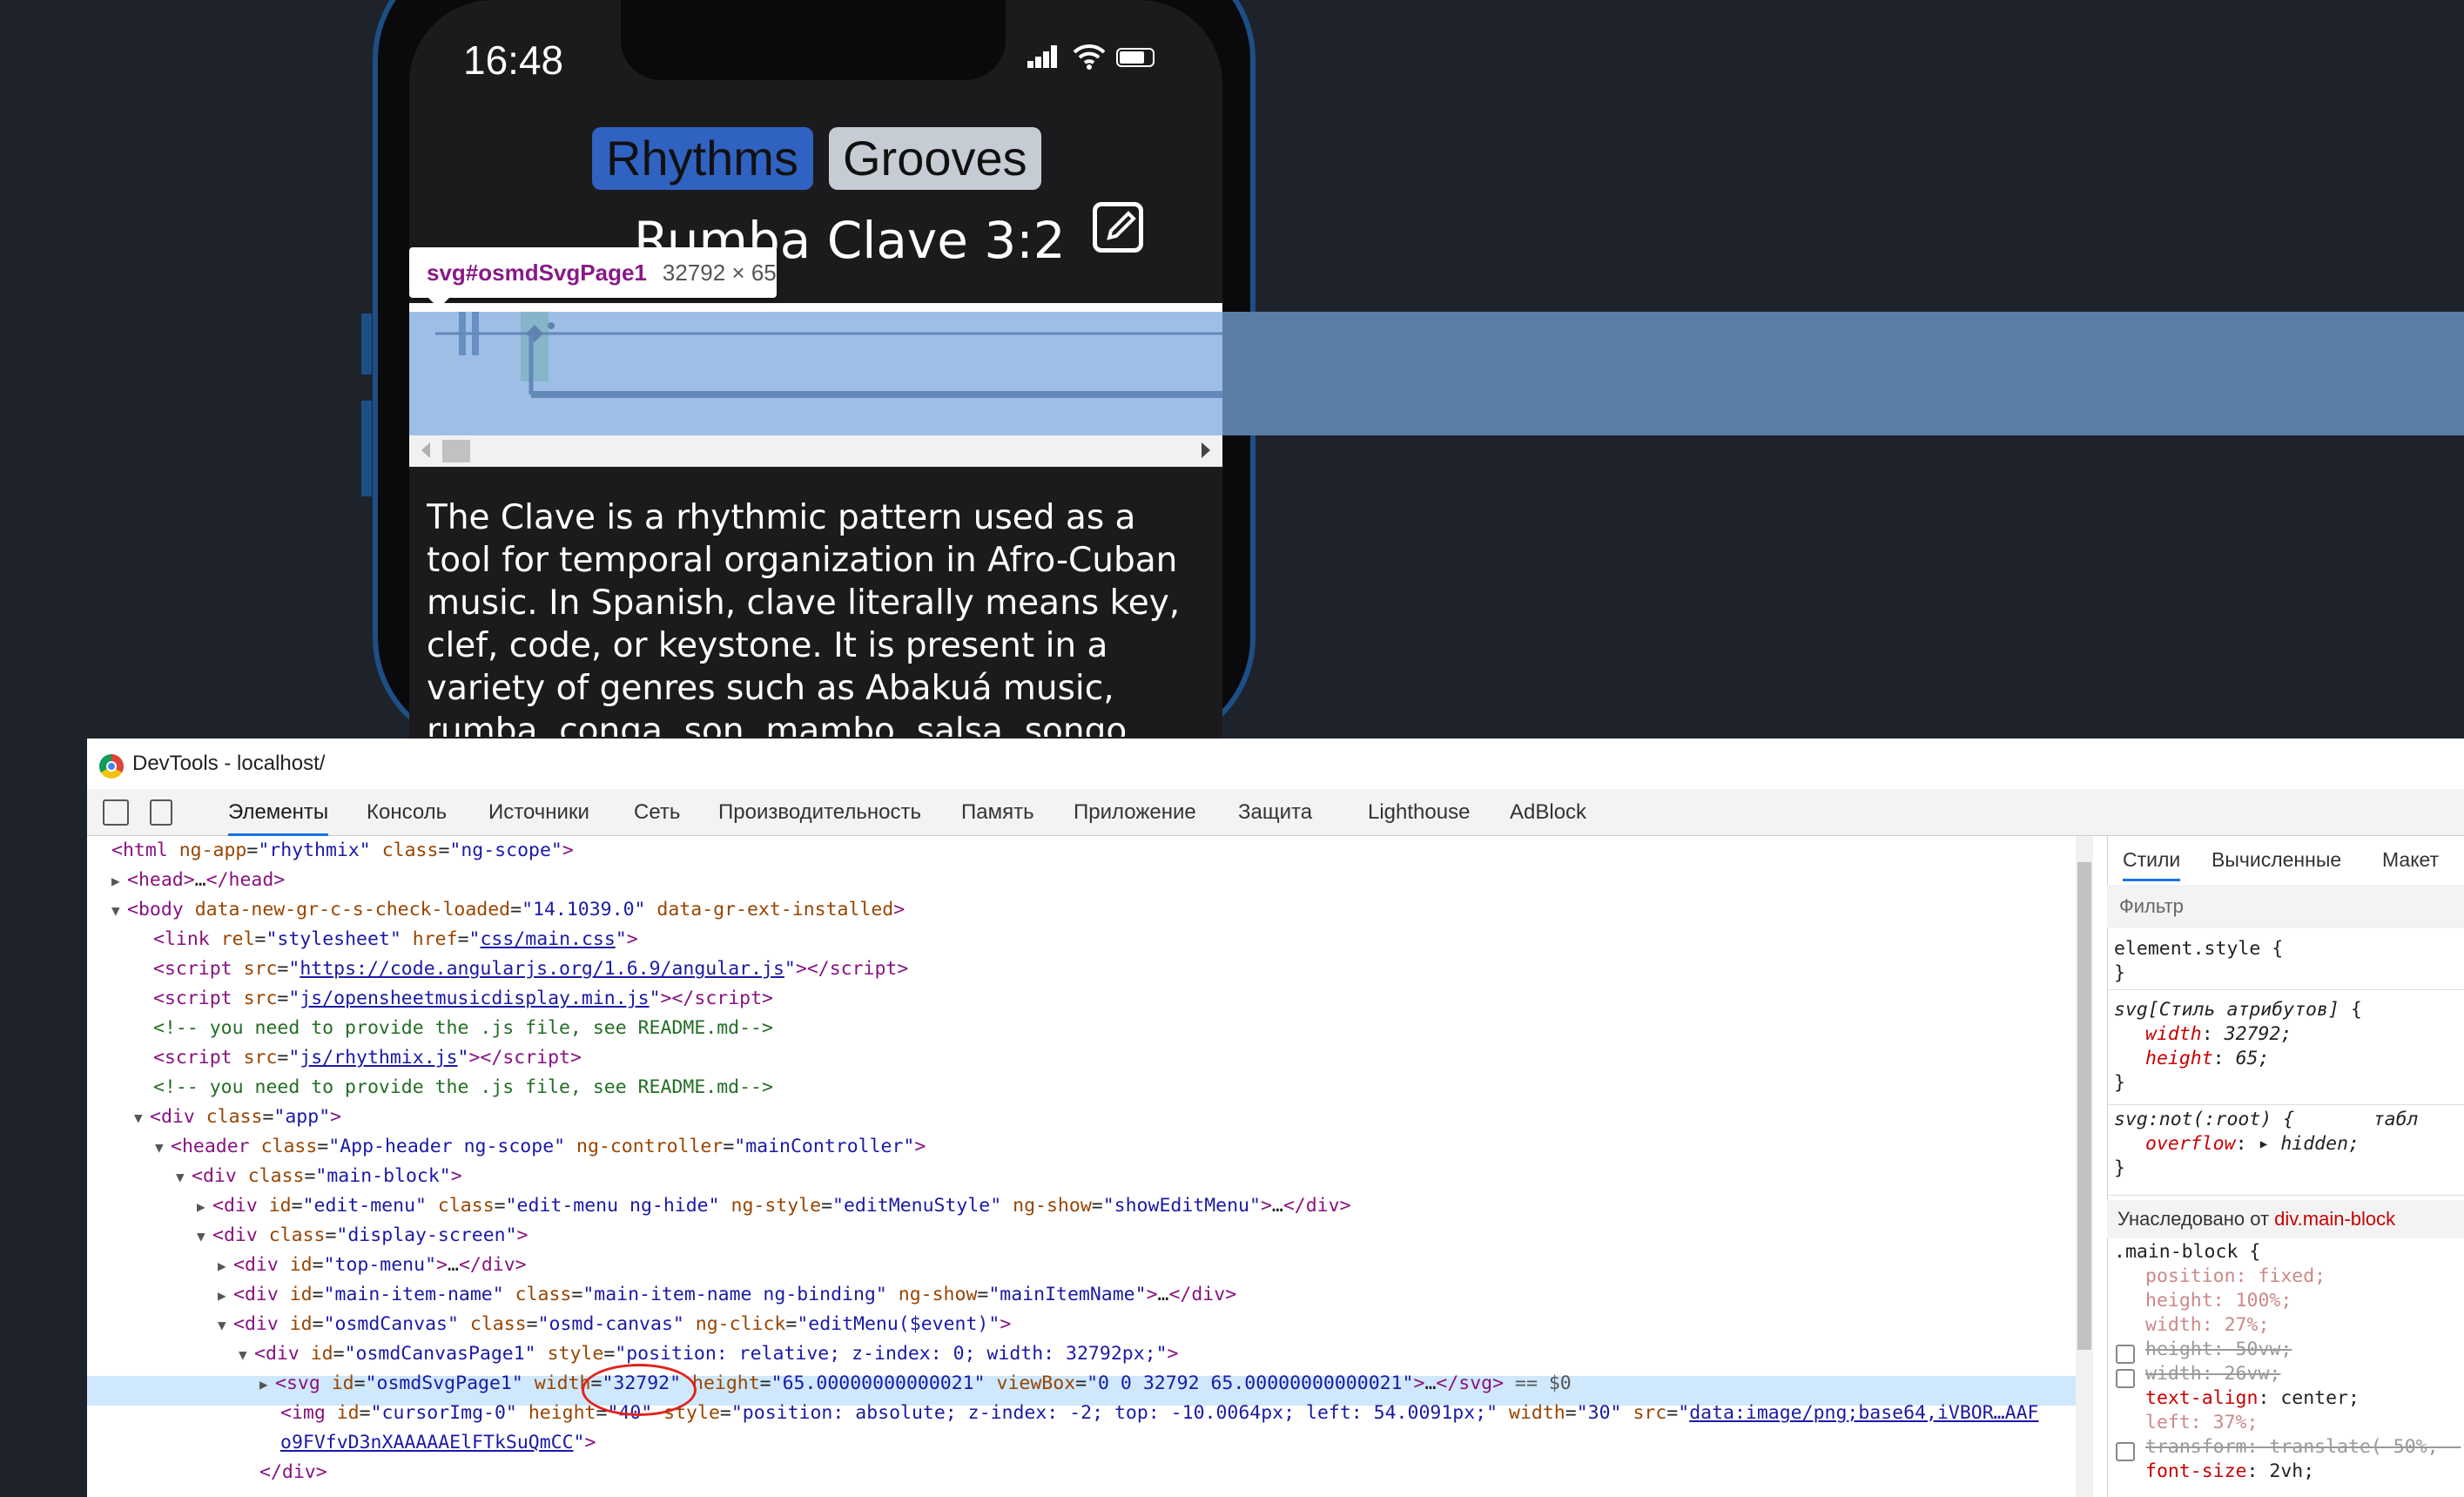 This screenshot has width=2464, height=1497. Describe the element at coordinates (538, 812) in the screenshot. I see `tab-sources: Источники` at that location.